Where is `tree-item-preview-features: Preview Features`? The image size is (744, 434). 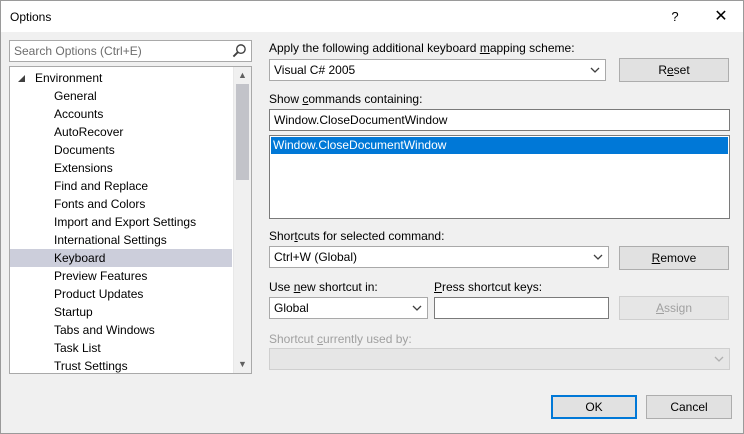
tree-item-preview-features: Preview Features is located at coordinates (121, 276).